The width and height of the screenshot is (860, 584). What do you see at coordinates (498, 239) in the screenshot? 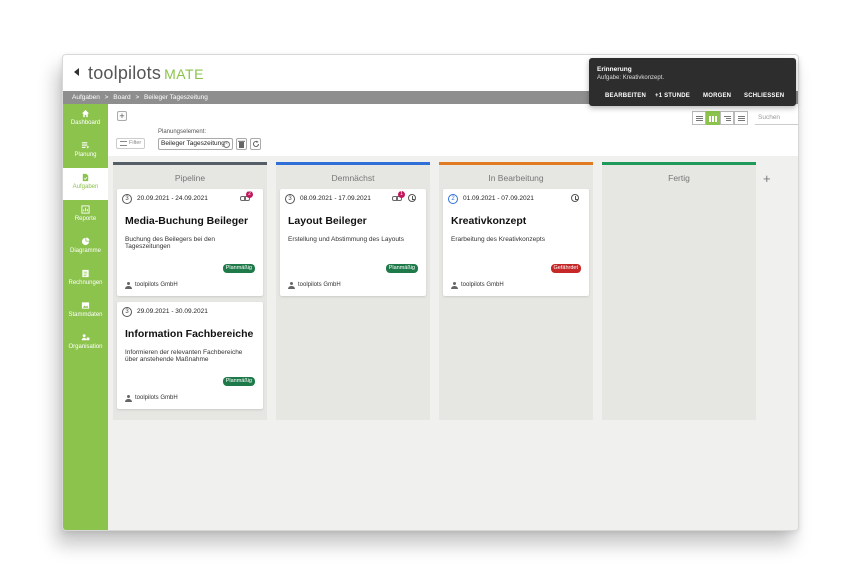
I see `task-description: Erarbeitung des Kreativkonzepts` at bounding box center [498, 239].